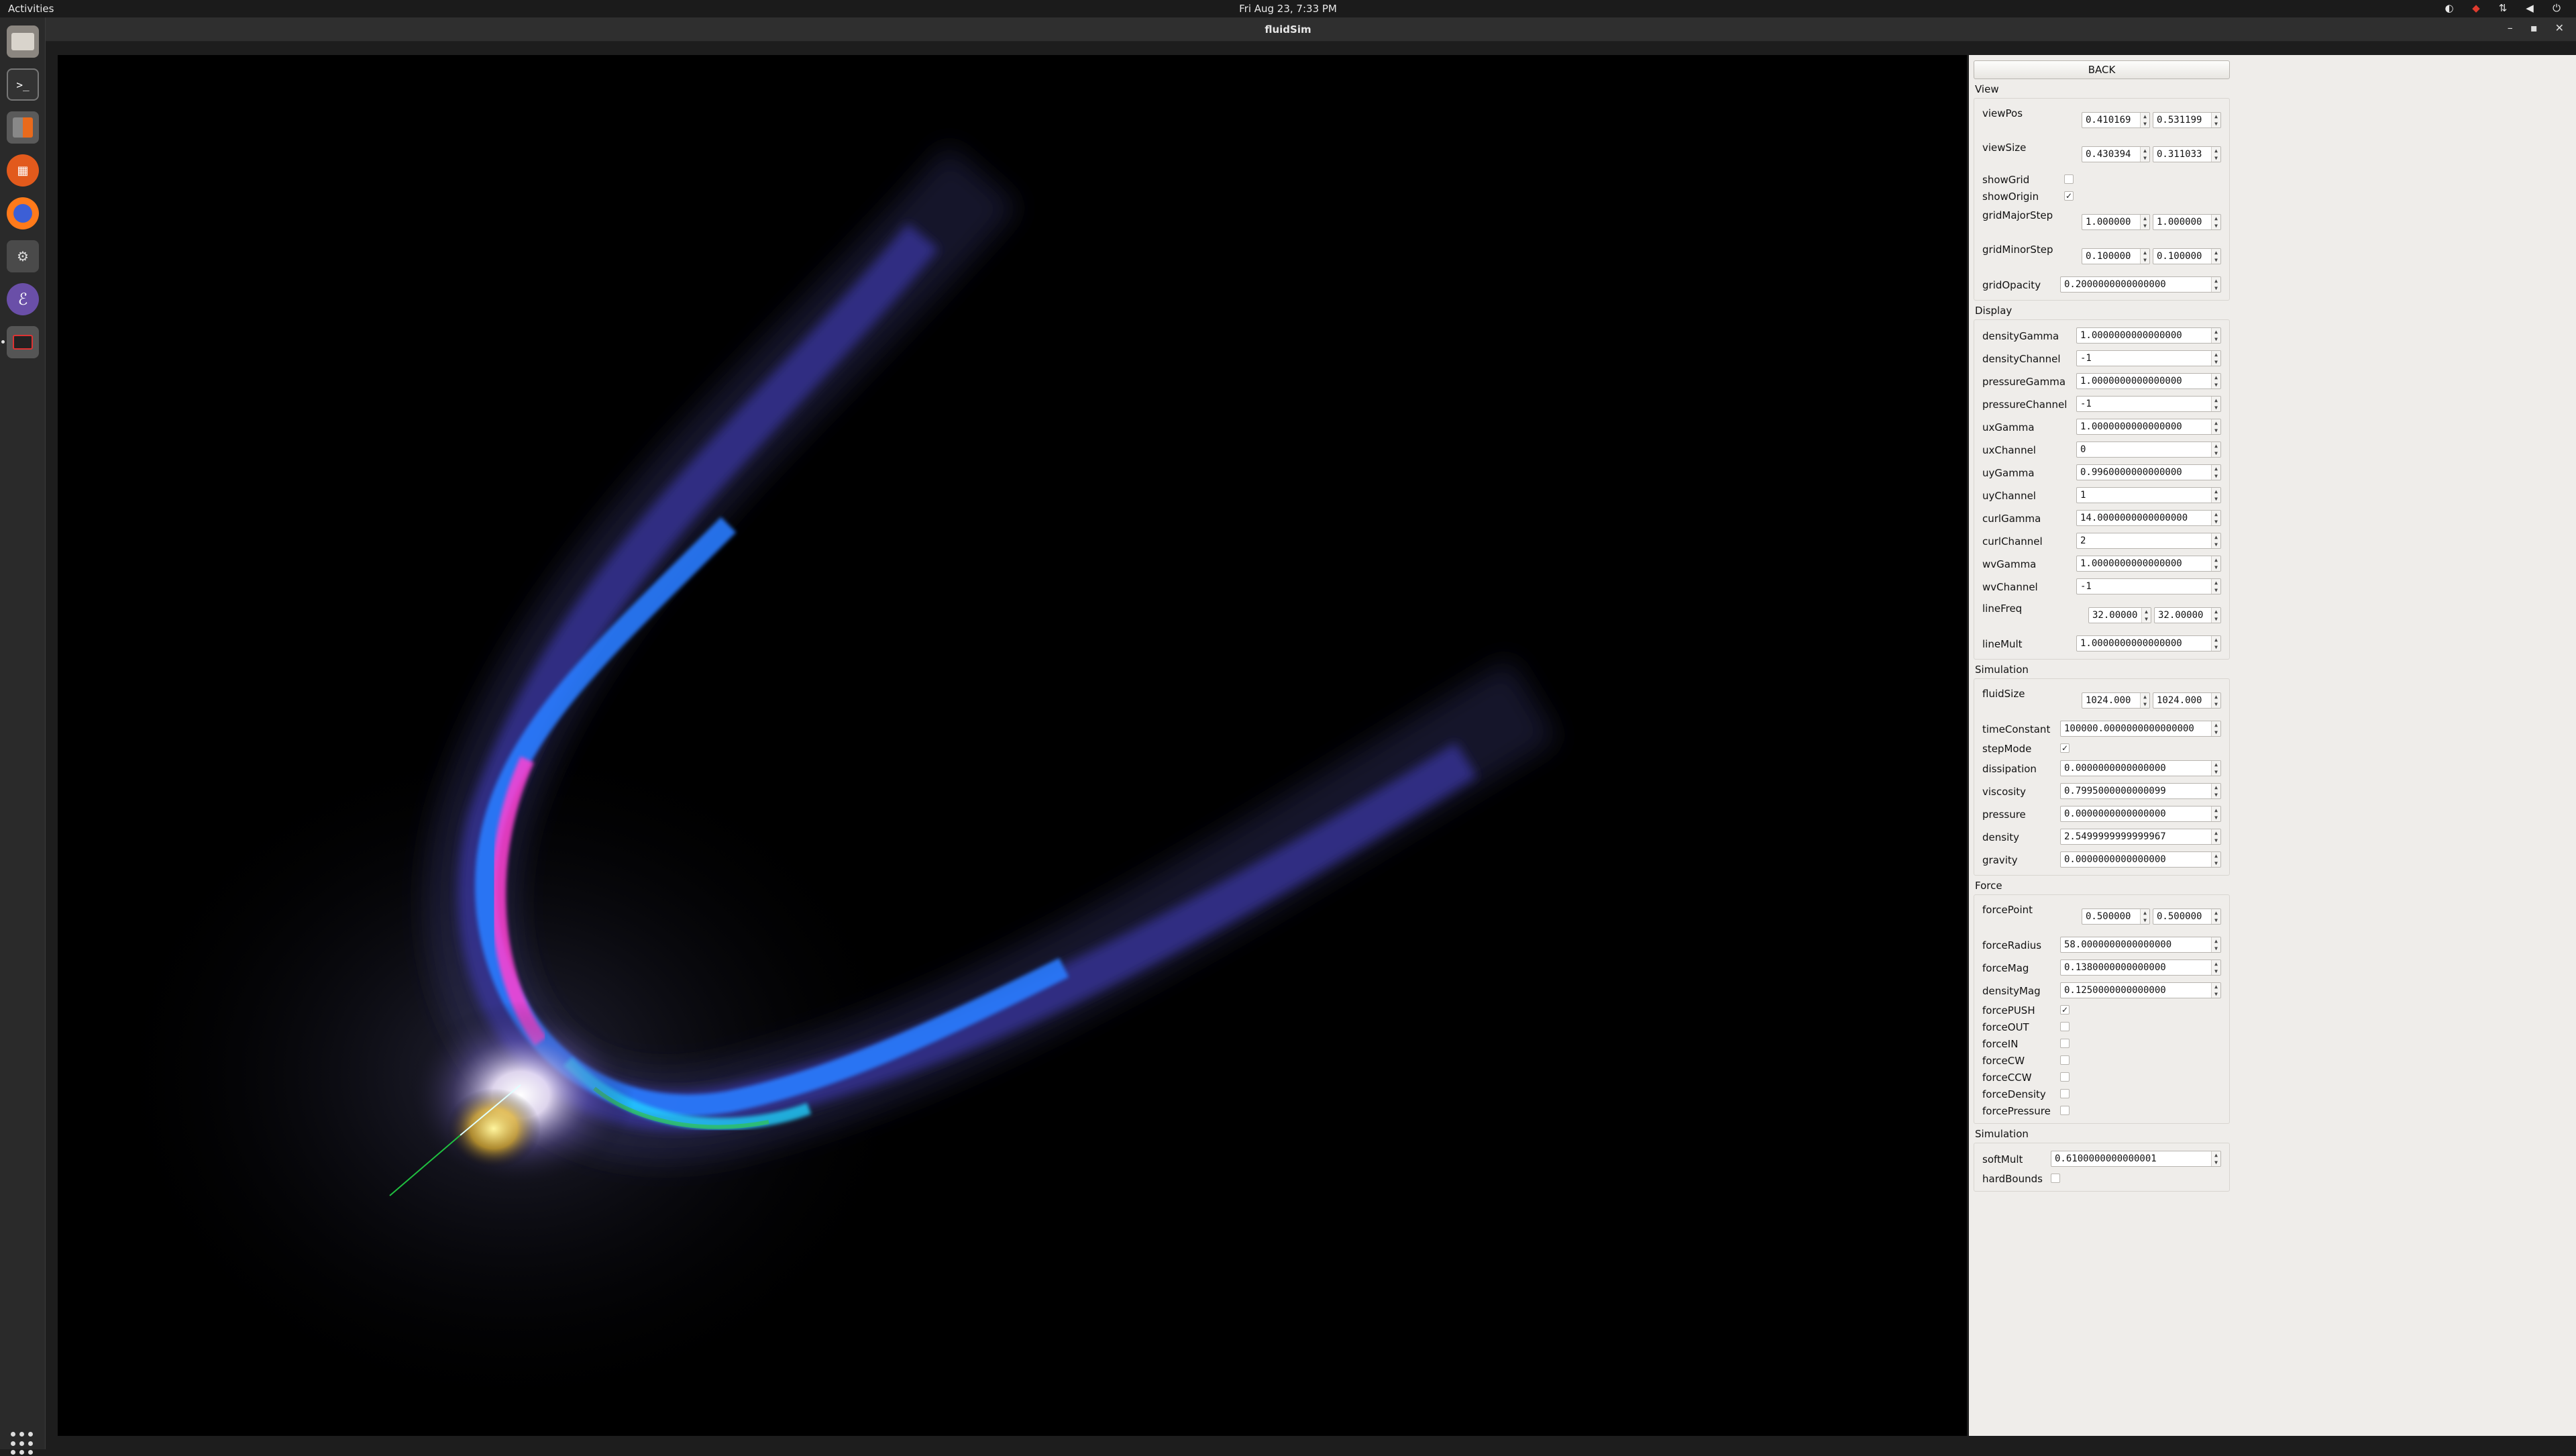  I want to click on window-title: fluidSim, so click(1288, 29).